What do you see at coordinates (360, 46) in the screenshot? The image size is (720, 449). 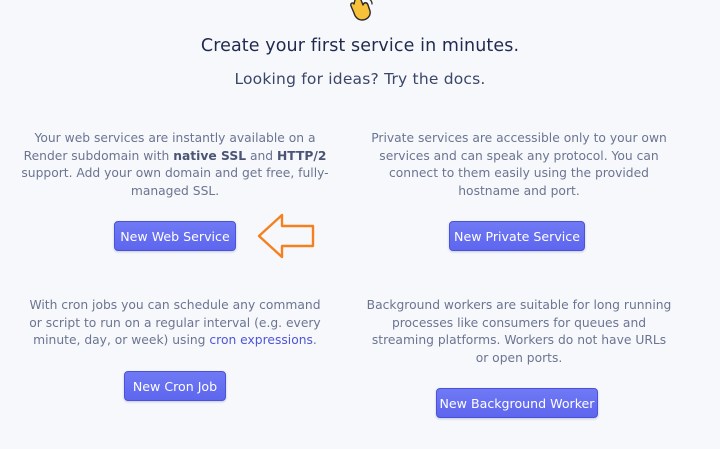 I see `page-title: Create your first service in minutes.` at bounding box center [360, 46].